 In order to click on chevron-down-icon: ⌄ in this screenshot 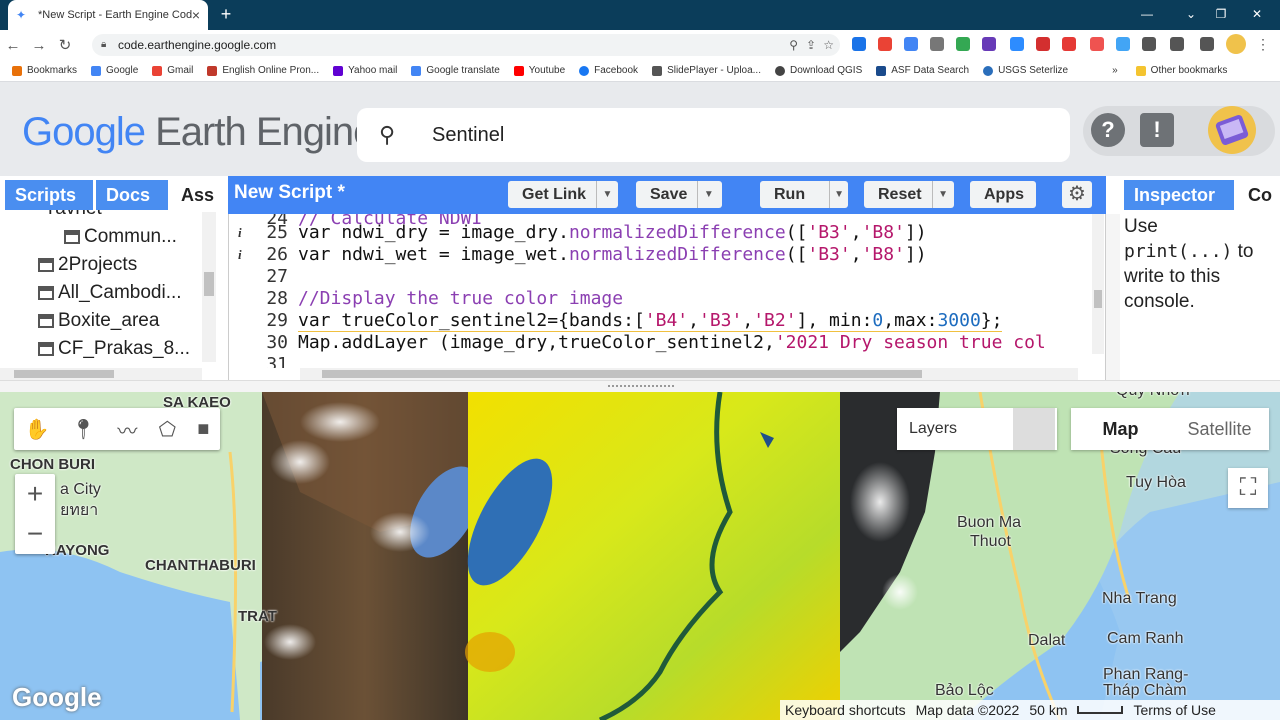, I will do `click(1191, 14)`.